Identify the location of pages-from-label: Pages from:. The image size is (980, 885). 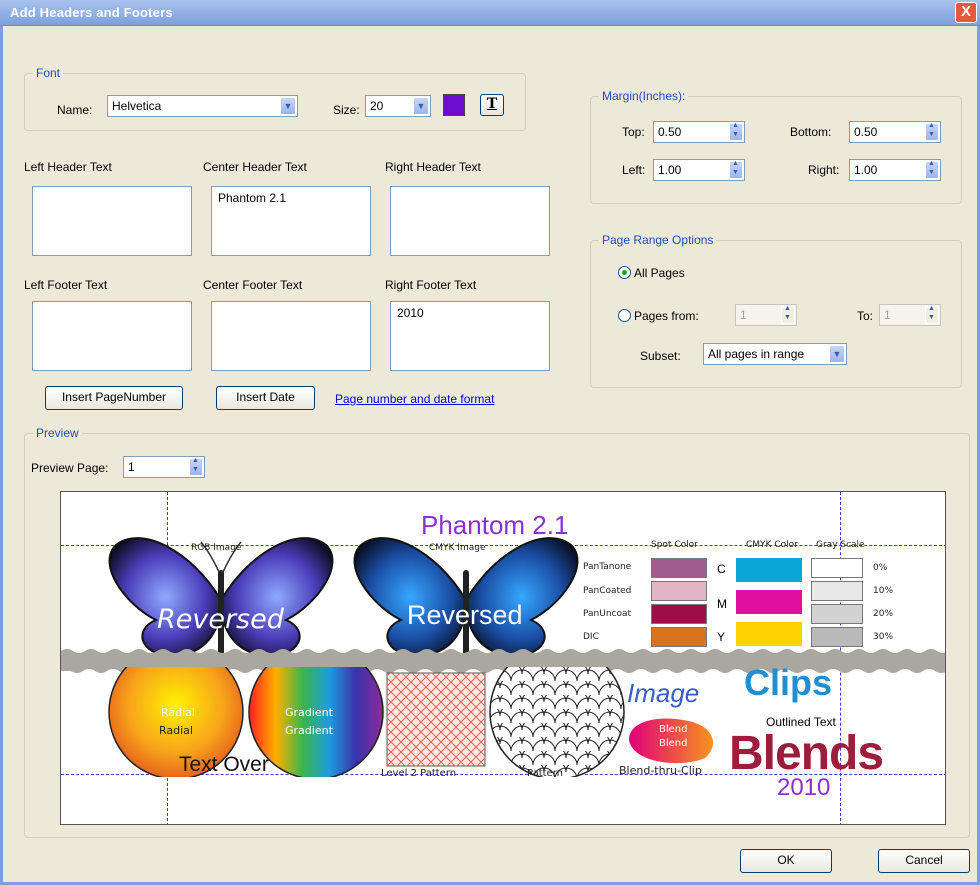
(666, 316).